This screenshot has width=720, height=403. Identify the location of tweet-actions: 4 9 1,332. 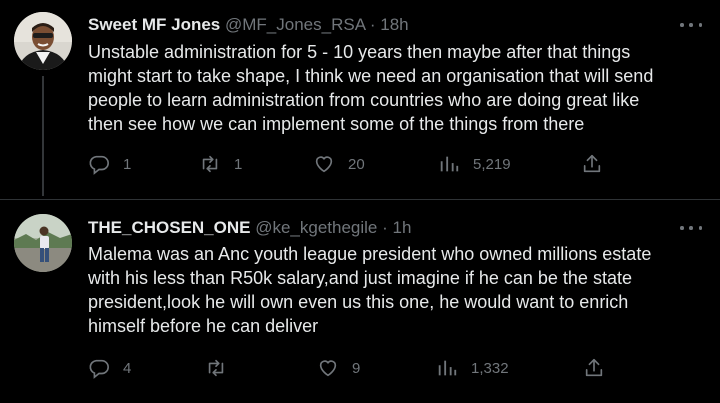
(358, 368).